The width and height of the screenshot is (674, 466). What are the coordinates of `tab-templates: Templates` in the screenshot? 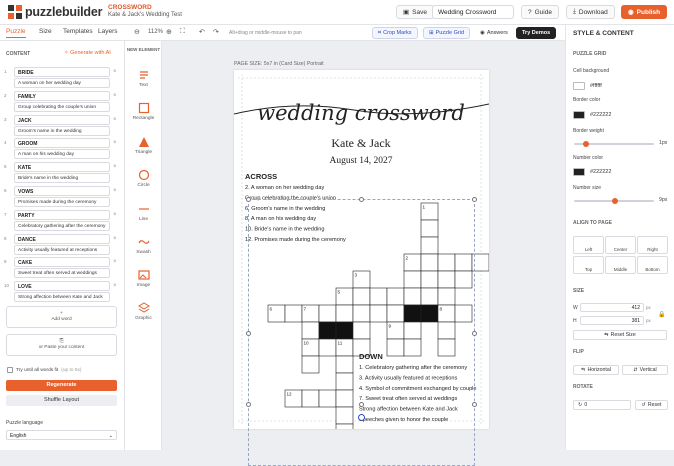 It's located at (78, 31).